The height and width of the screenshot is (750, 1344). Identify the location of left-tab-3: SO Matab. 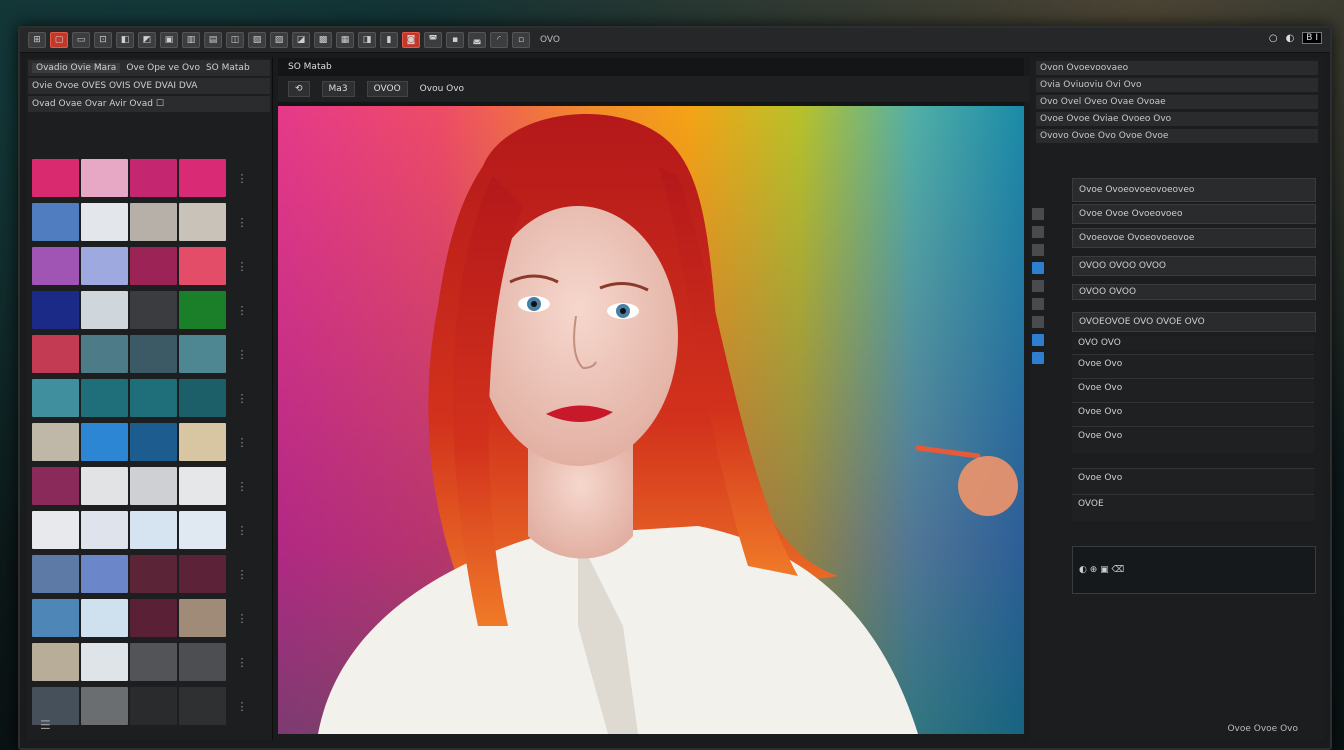
(228, 68).